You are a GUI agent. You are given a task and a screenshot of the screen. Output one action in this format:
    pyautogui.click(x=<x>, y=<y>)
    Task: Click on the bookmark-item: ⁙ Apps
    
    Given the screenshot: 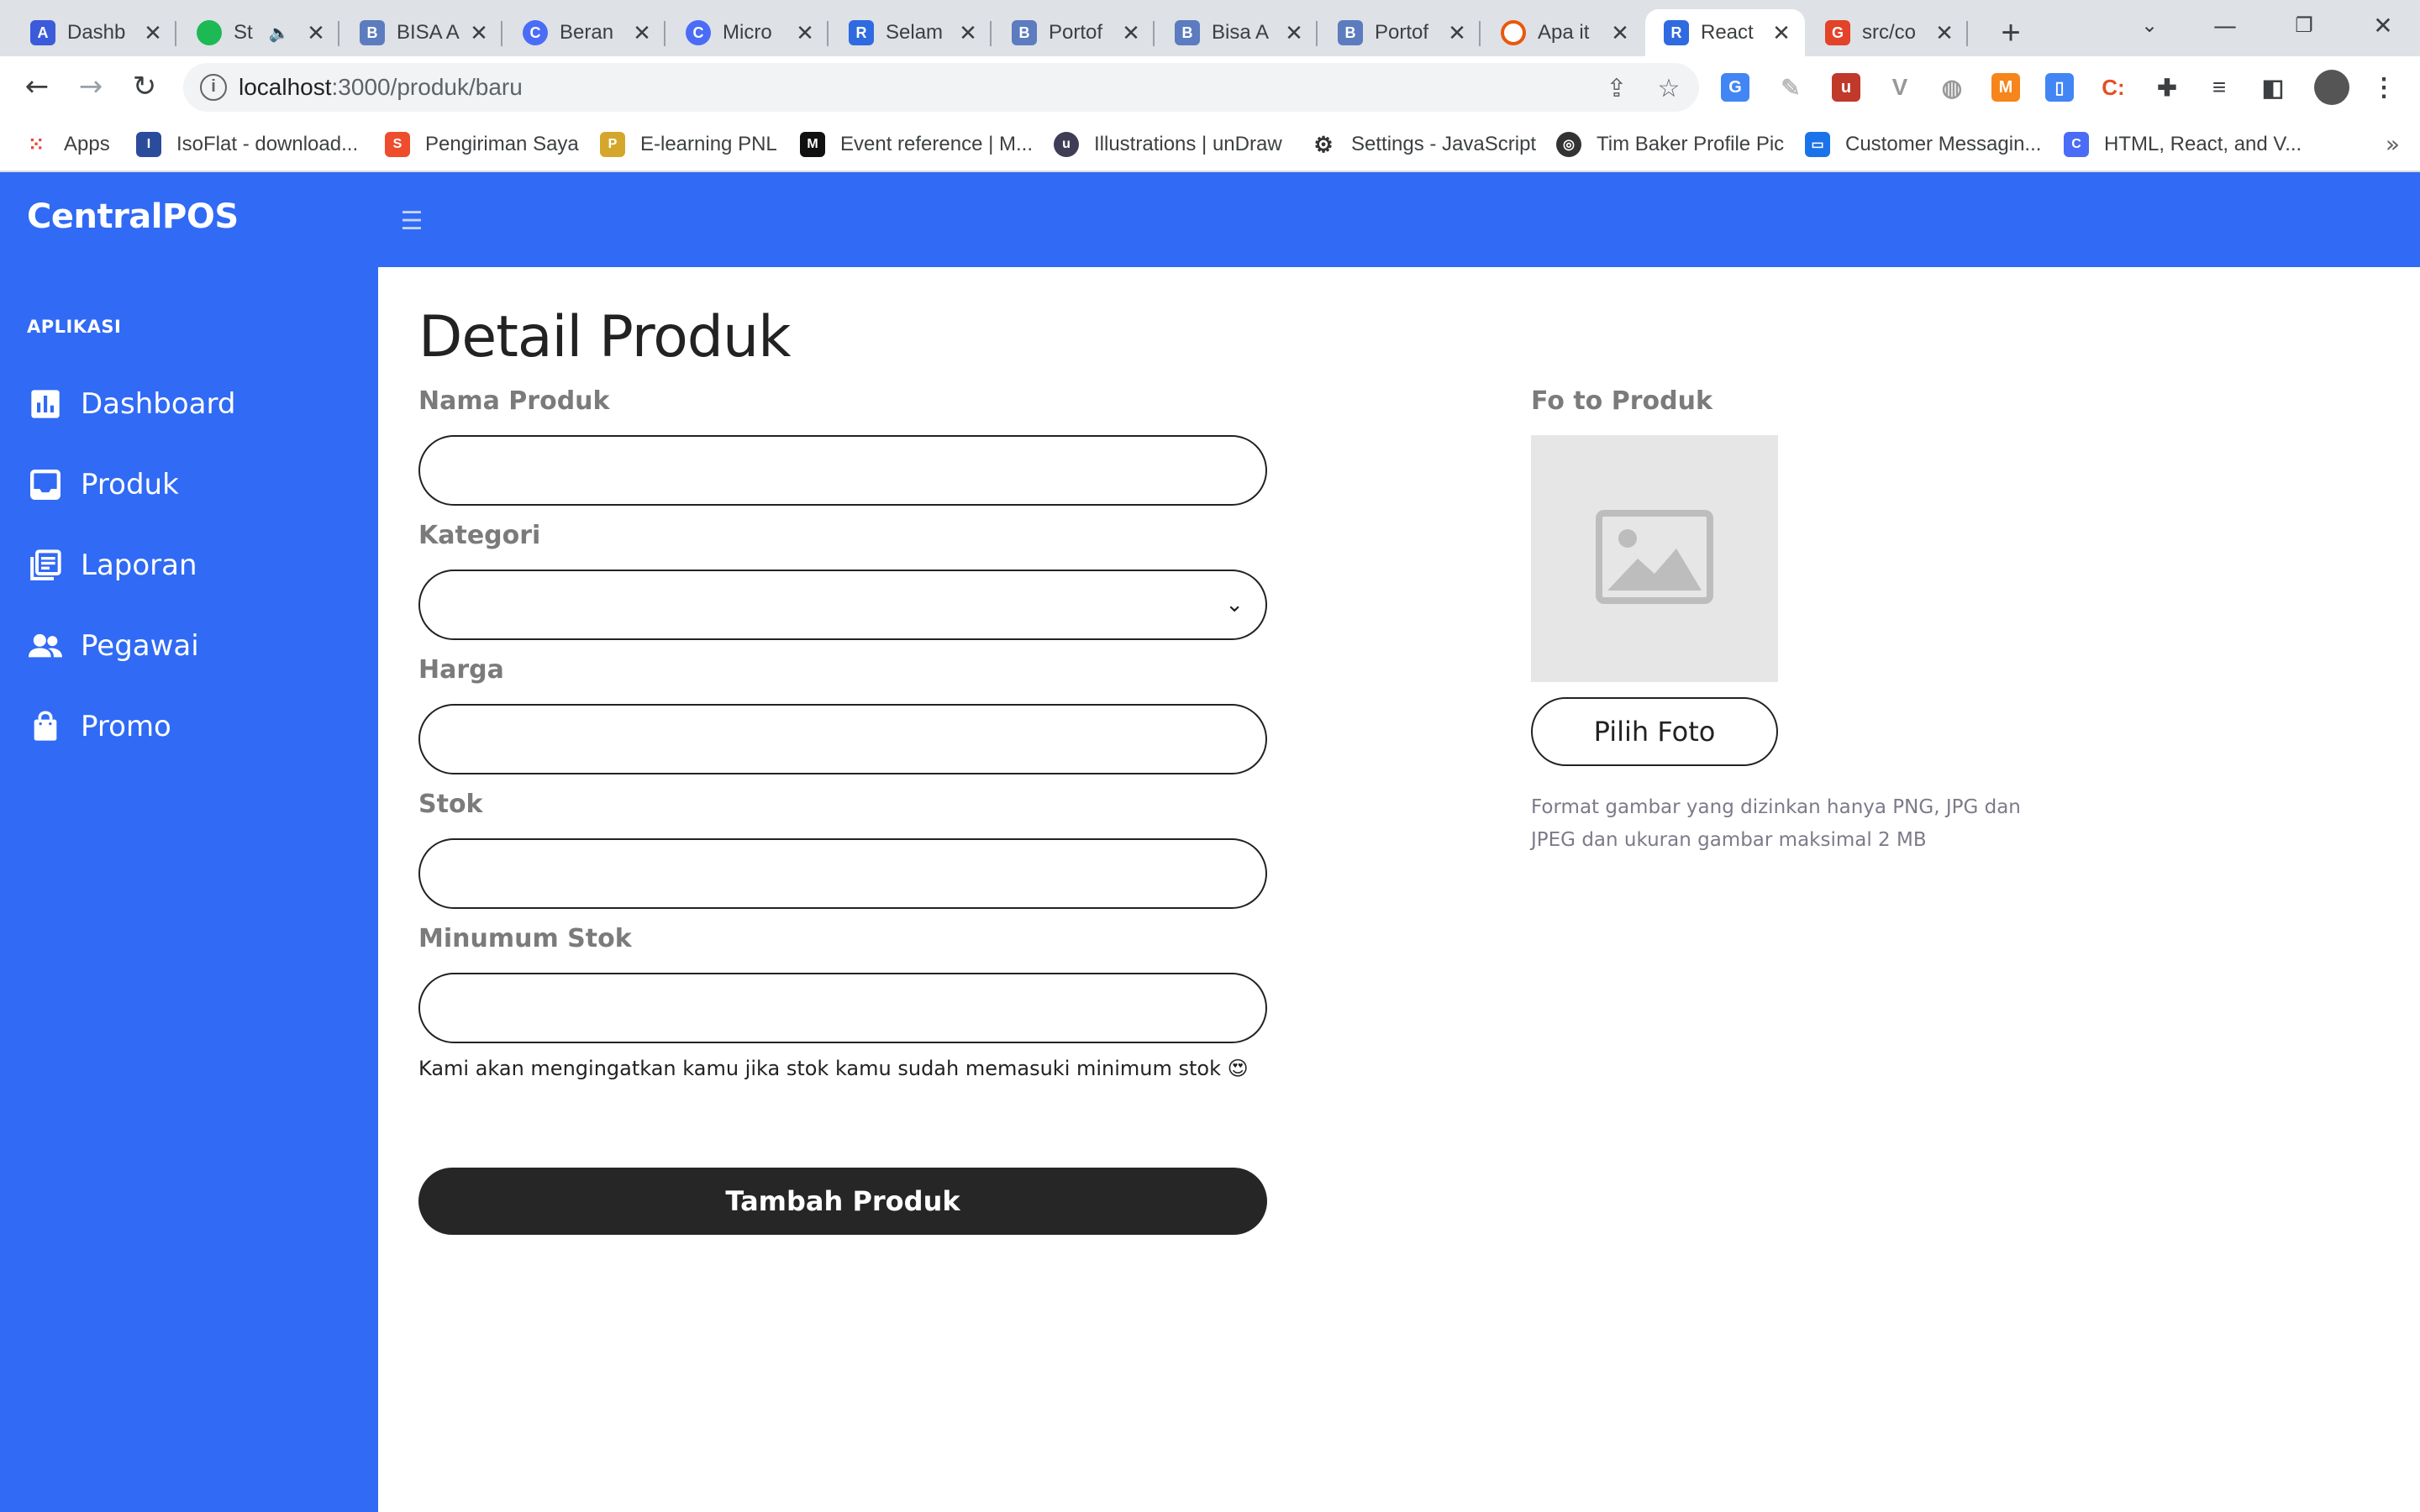 What is the action you would take?
    pyautogui.click(x=67, y=144)
    